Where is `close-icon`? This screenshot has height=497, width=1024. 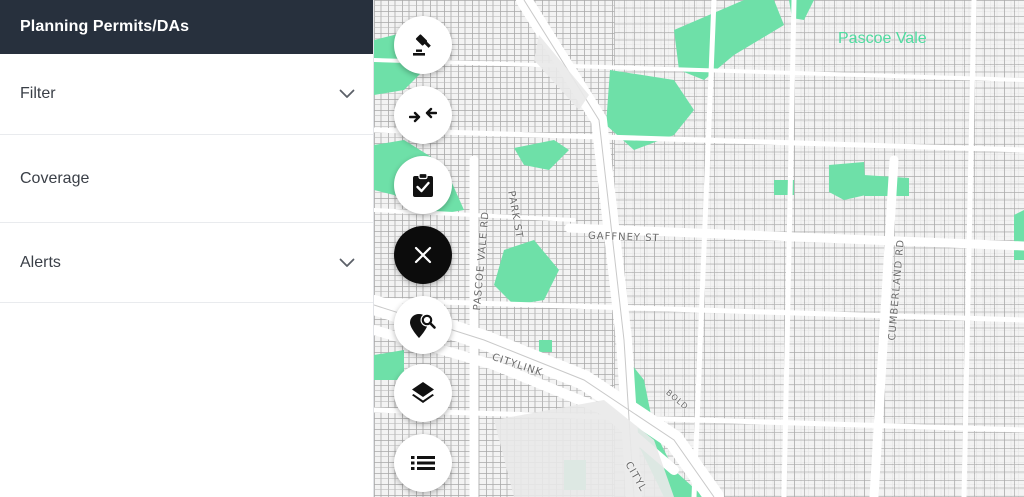 close-icon is located at coordinates (423, 255).